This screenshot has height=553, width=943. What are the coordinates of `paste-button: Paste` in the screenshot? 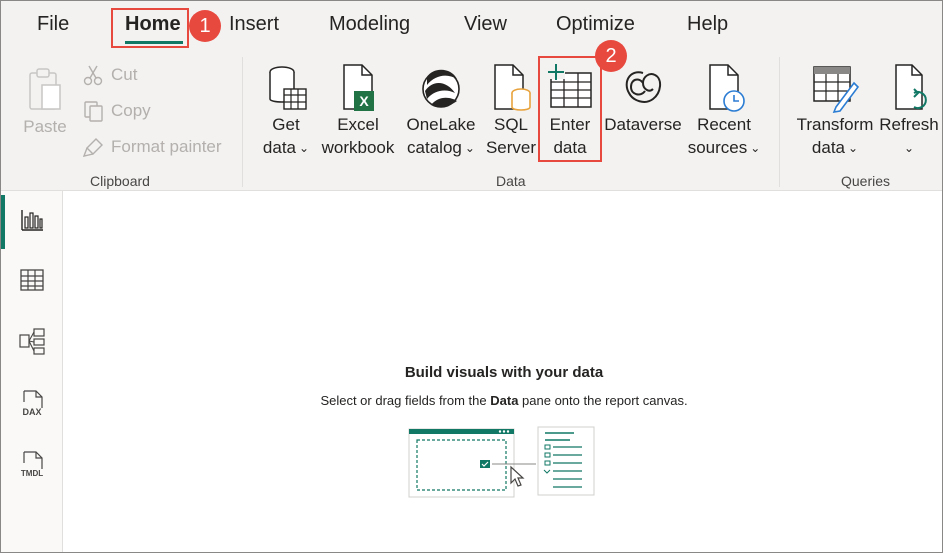 It's located at (45, 101).